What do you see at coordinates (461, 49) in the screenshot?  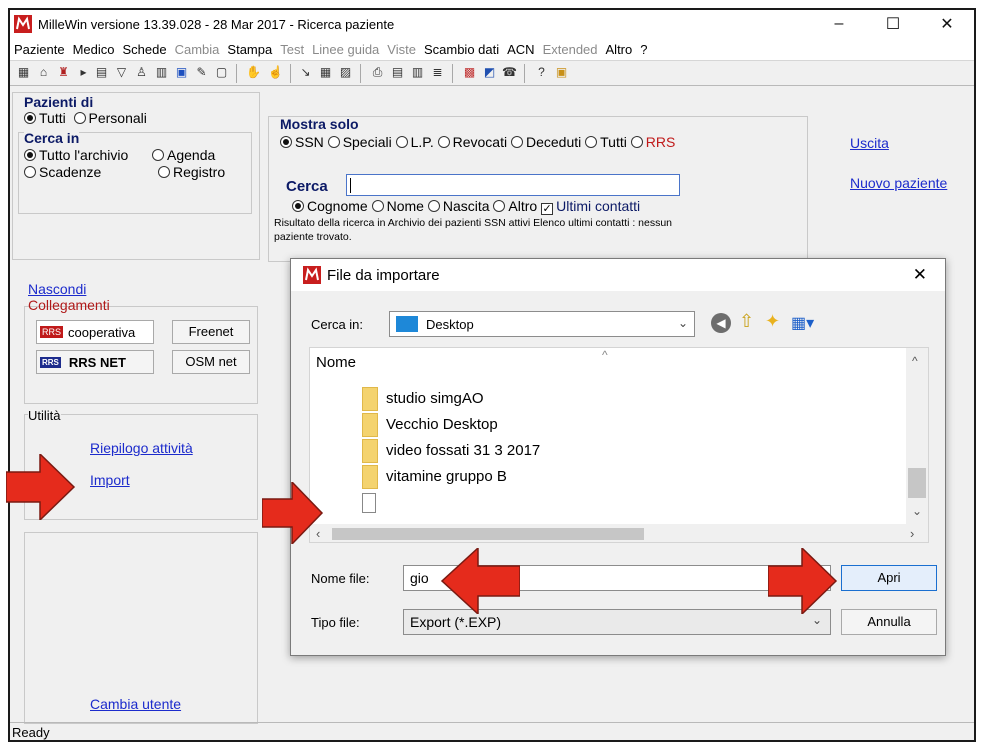 I see `menu-scambio-dati: Scambio dati` at bounding box center [461, 49].